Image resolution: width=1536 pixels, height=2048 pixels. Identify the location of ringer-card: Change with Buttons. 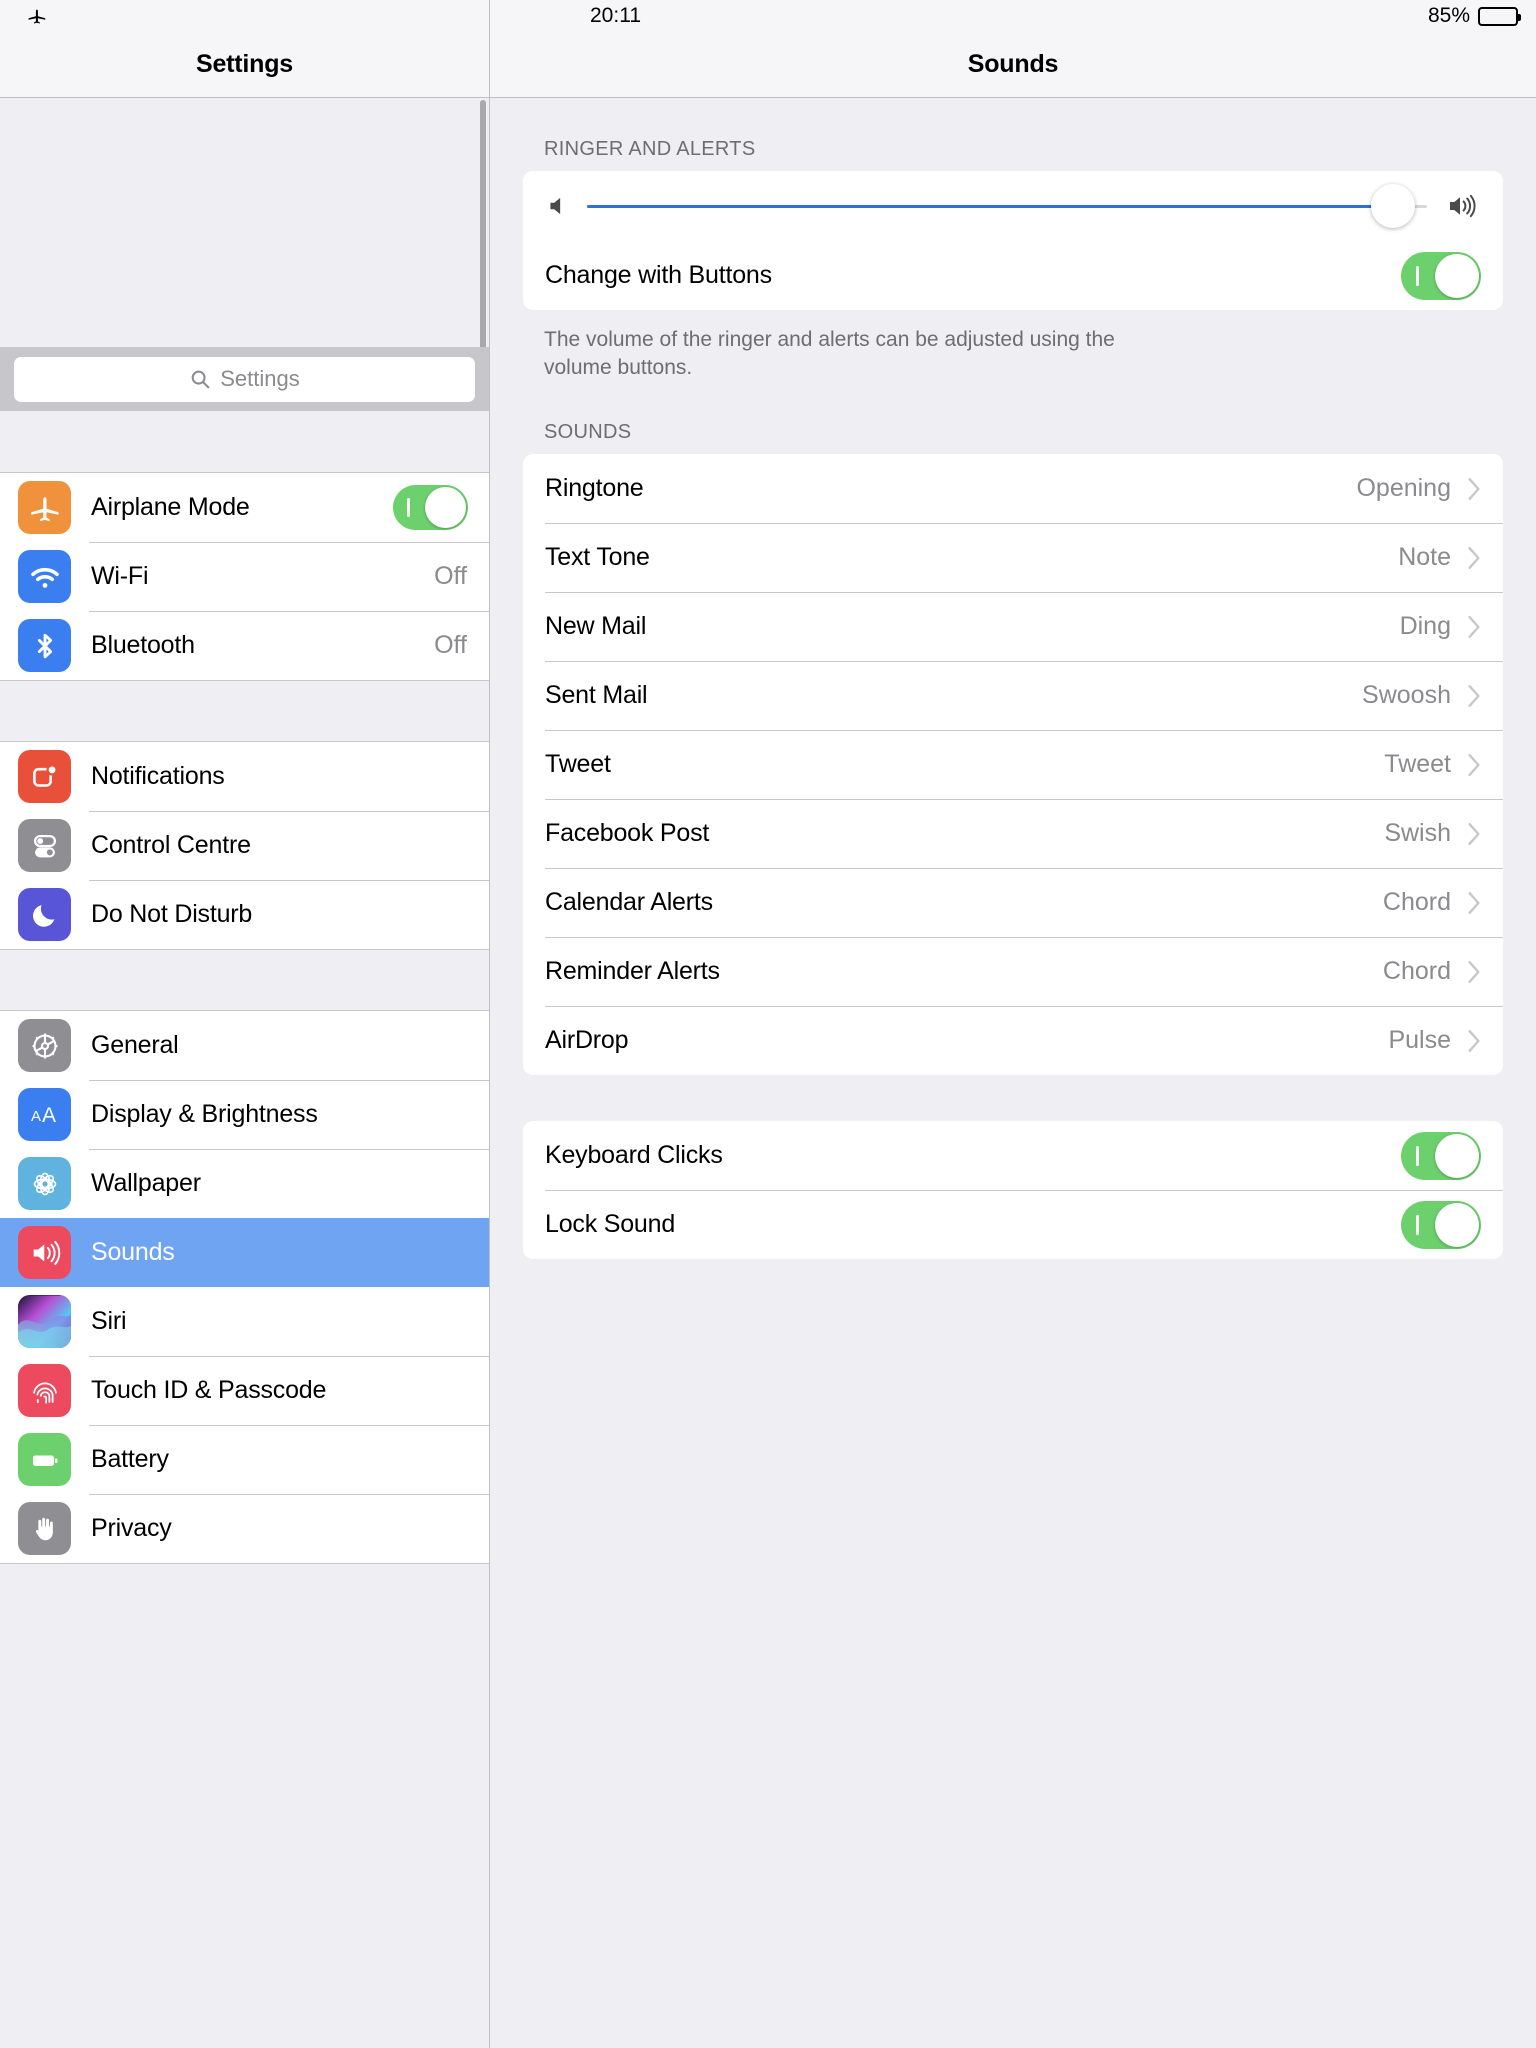
(1013, 240).